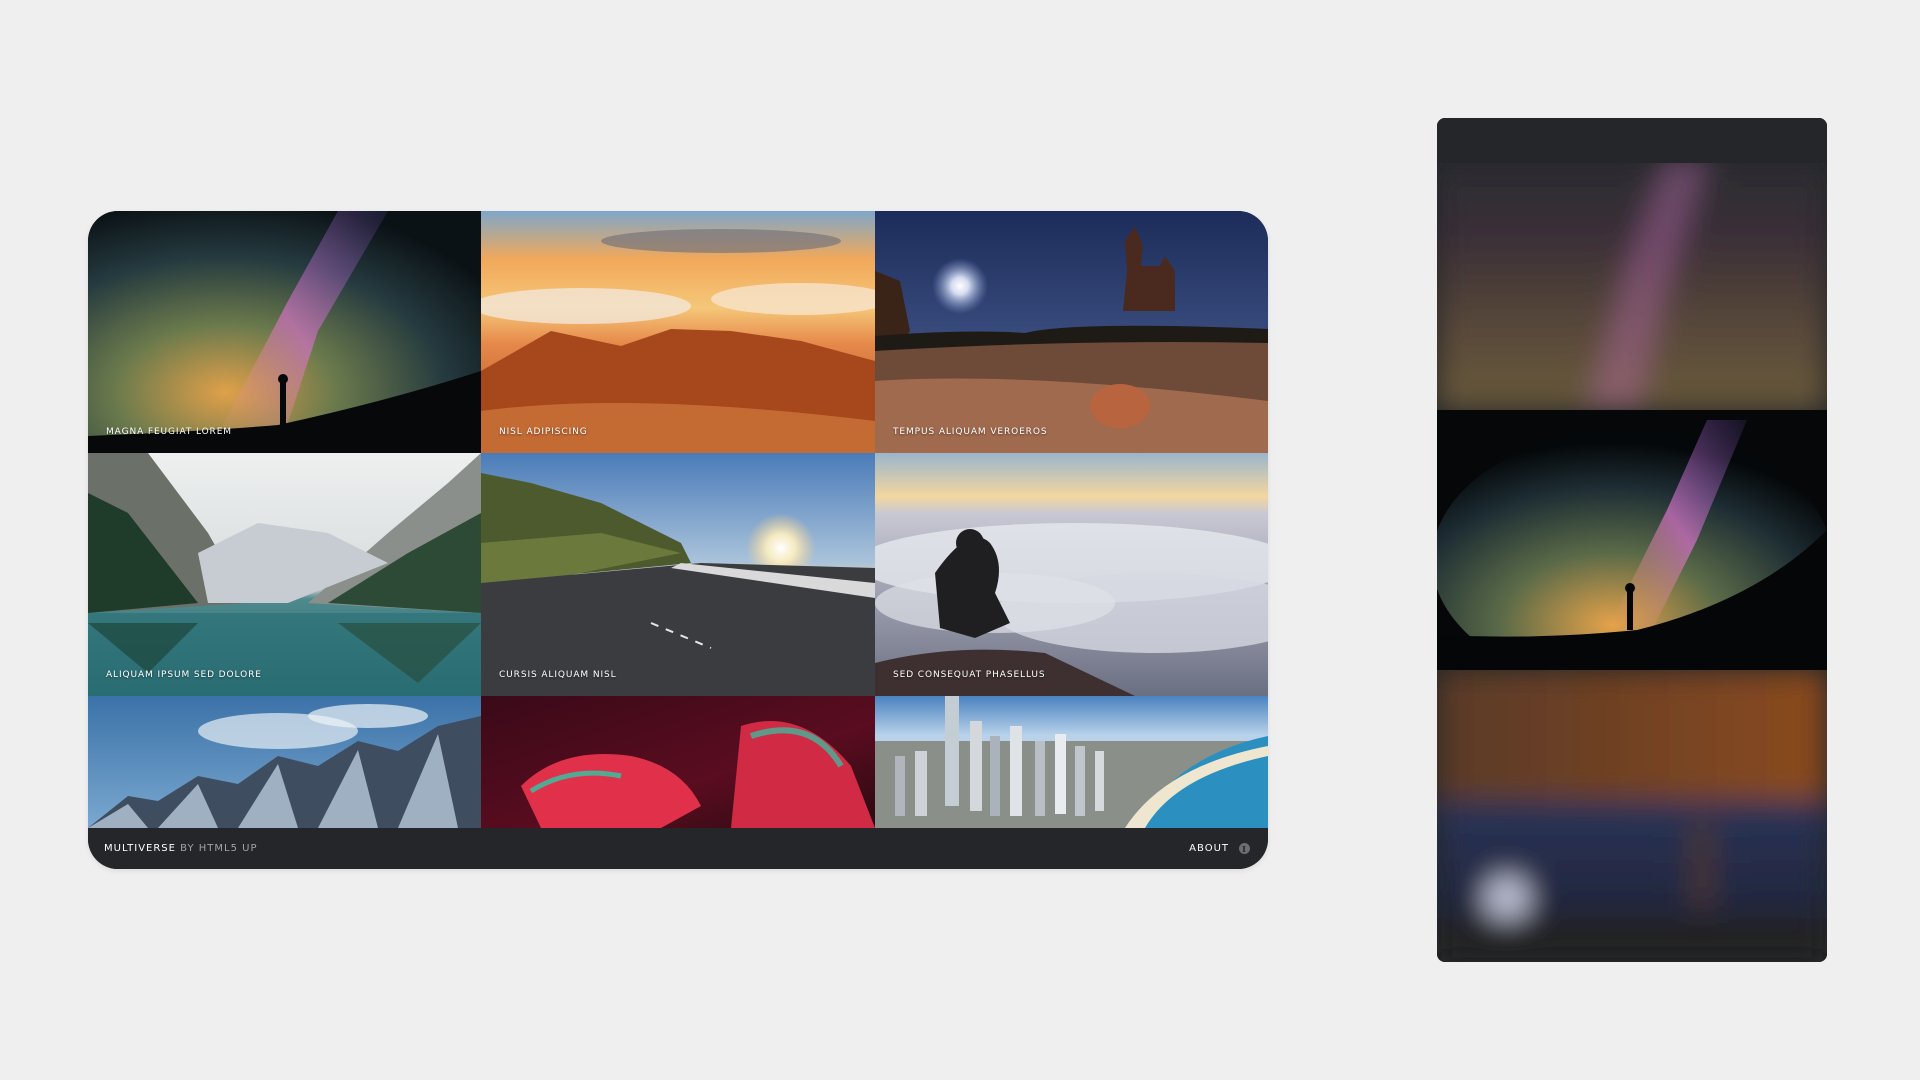 This screenshot has width=1920, height=1080. I want to click on sunset-mountains-photo, so click(678, 332).